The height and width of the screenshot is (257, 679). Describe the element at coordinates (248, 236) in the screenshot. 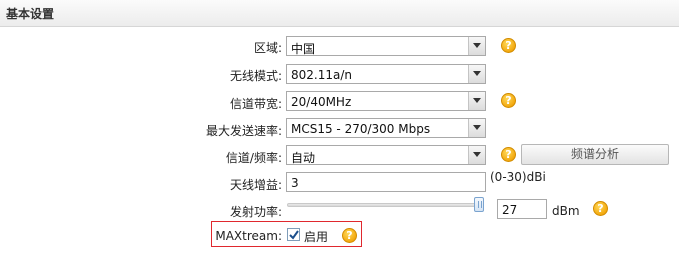

I see `maxtream-label: MAXtream:` at that location.